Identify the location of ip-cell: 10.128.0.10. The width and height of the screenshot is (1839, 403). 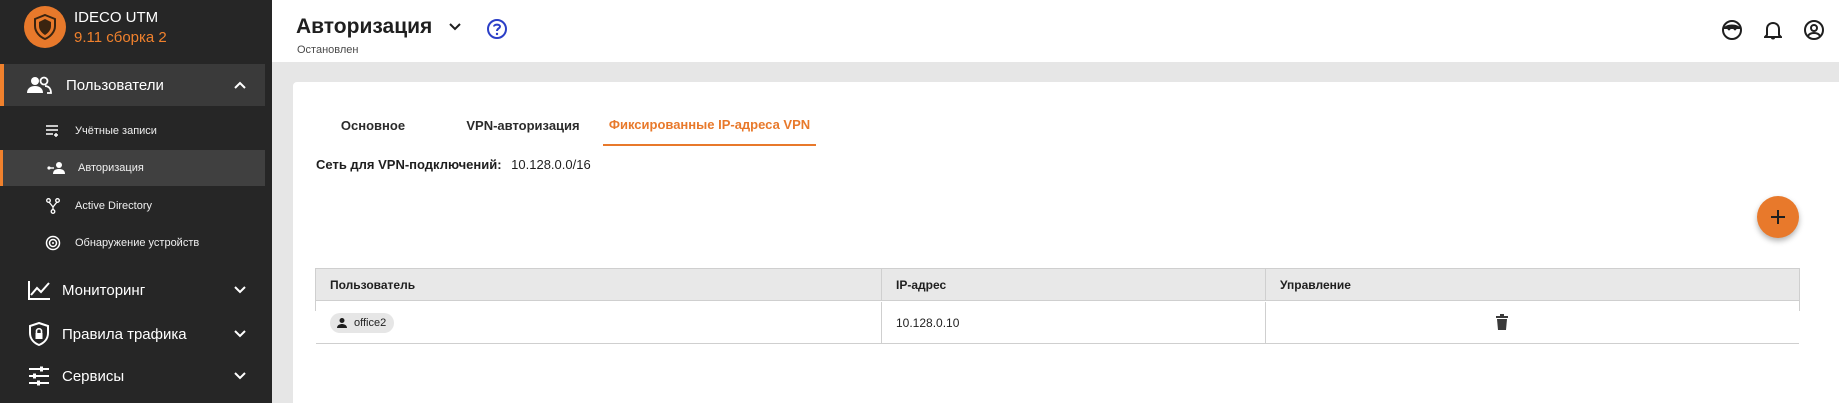
(1074, 323).